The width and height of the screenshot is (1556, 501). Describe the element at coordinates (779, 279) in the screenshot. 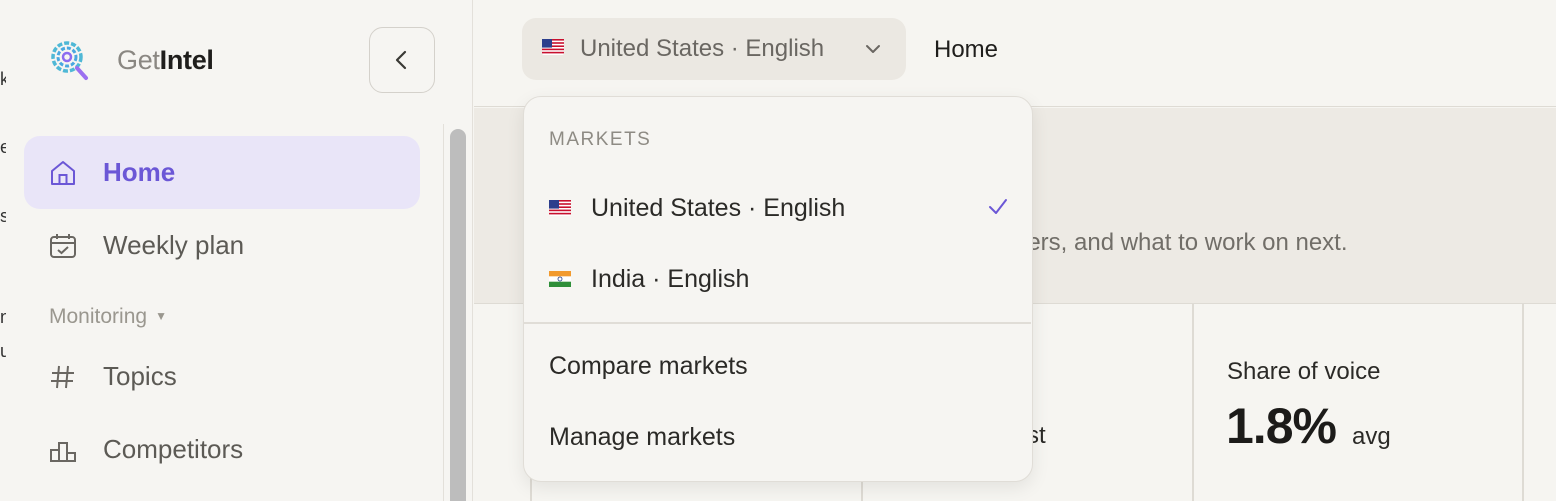

I see `market-option-india: India · English` at that location.